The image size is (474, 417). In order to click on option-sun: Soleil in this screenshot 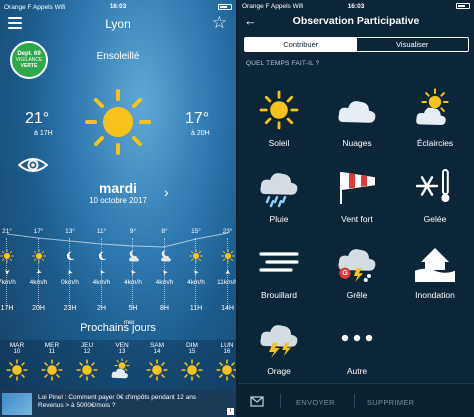, I will do `click(279, 121)`.